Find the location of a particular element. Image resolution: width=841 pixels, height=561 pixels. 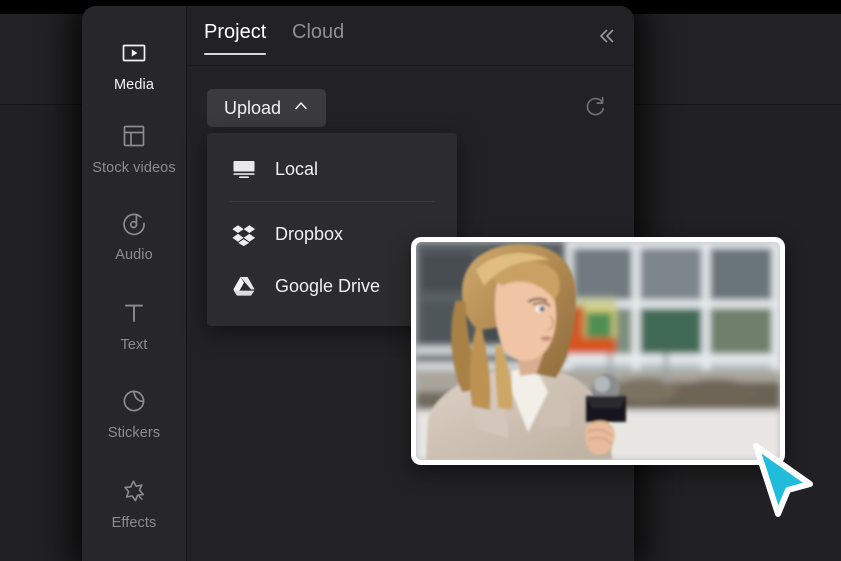

sidebar-item-label: Effects is located at coordinates (134, 523).